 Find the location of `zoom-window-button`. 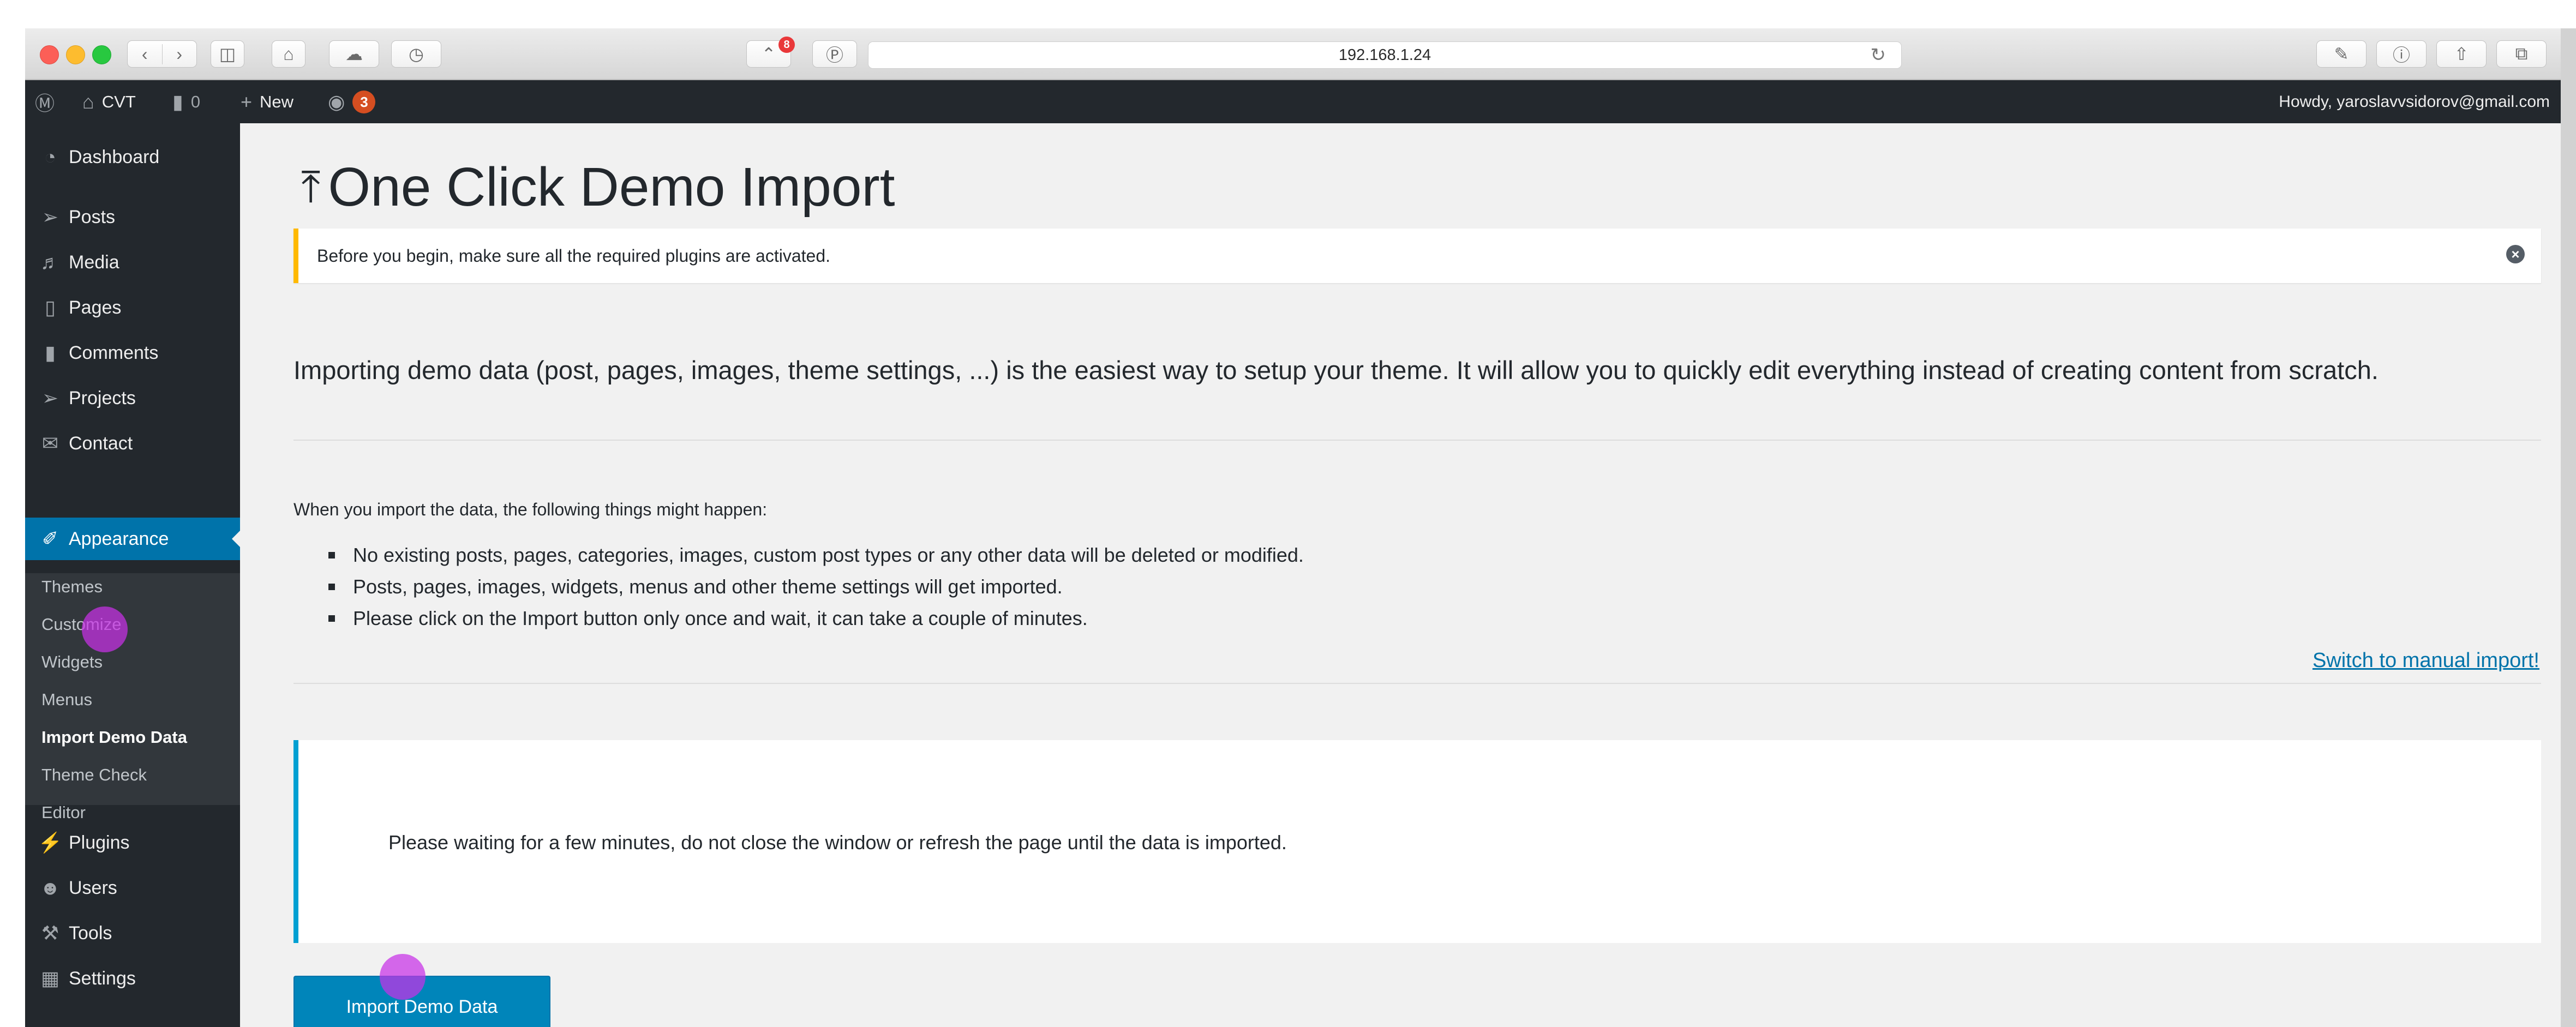

zoom-window-button is located at coordinates (102, 54).